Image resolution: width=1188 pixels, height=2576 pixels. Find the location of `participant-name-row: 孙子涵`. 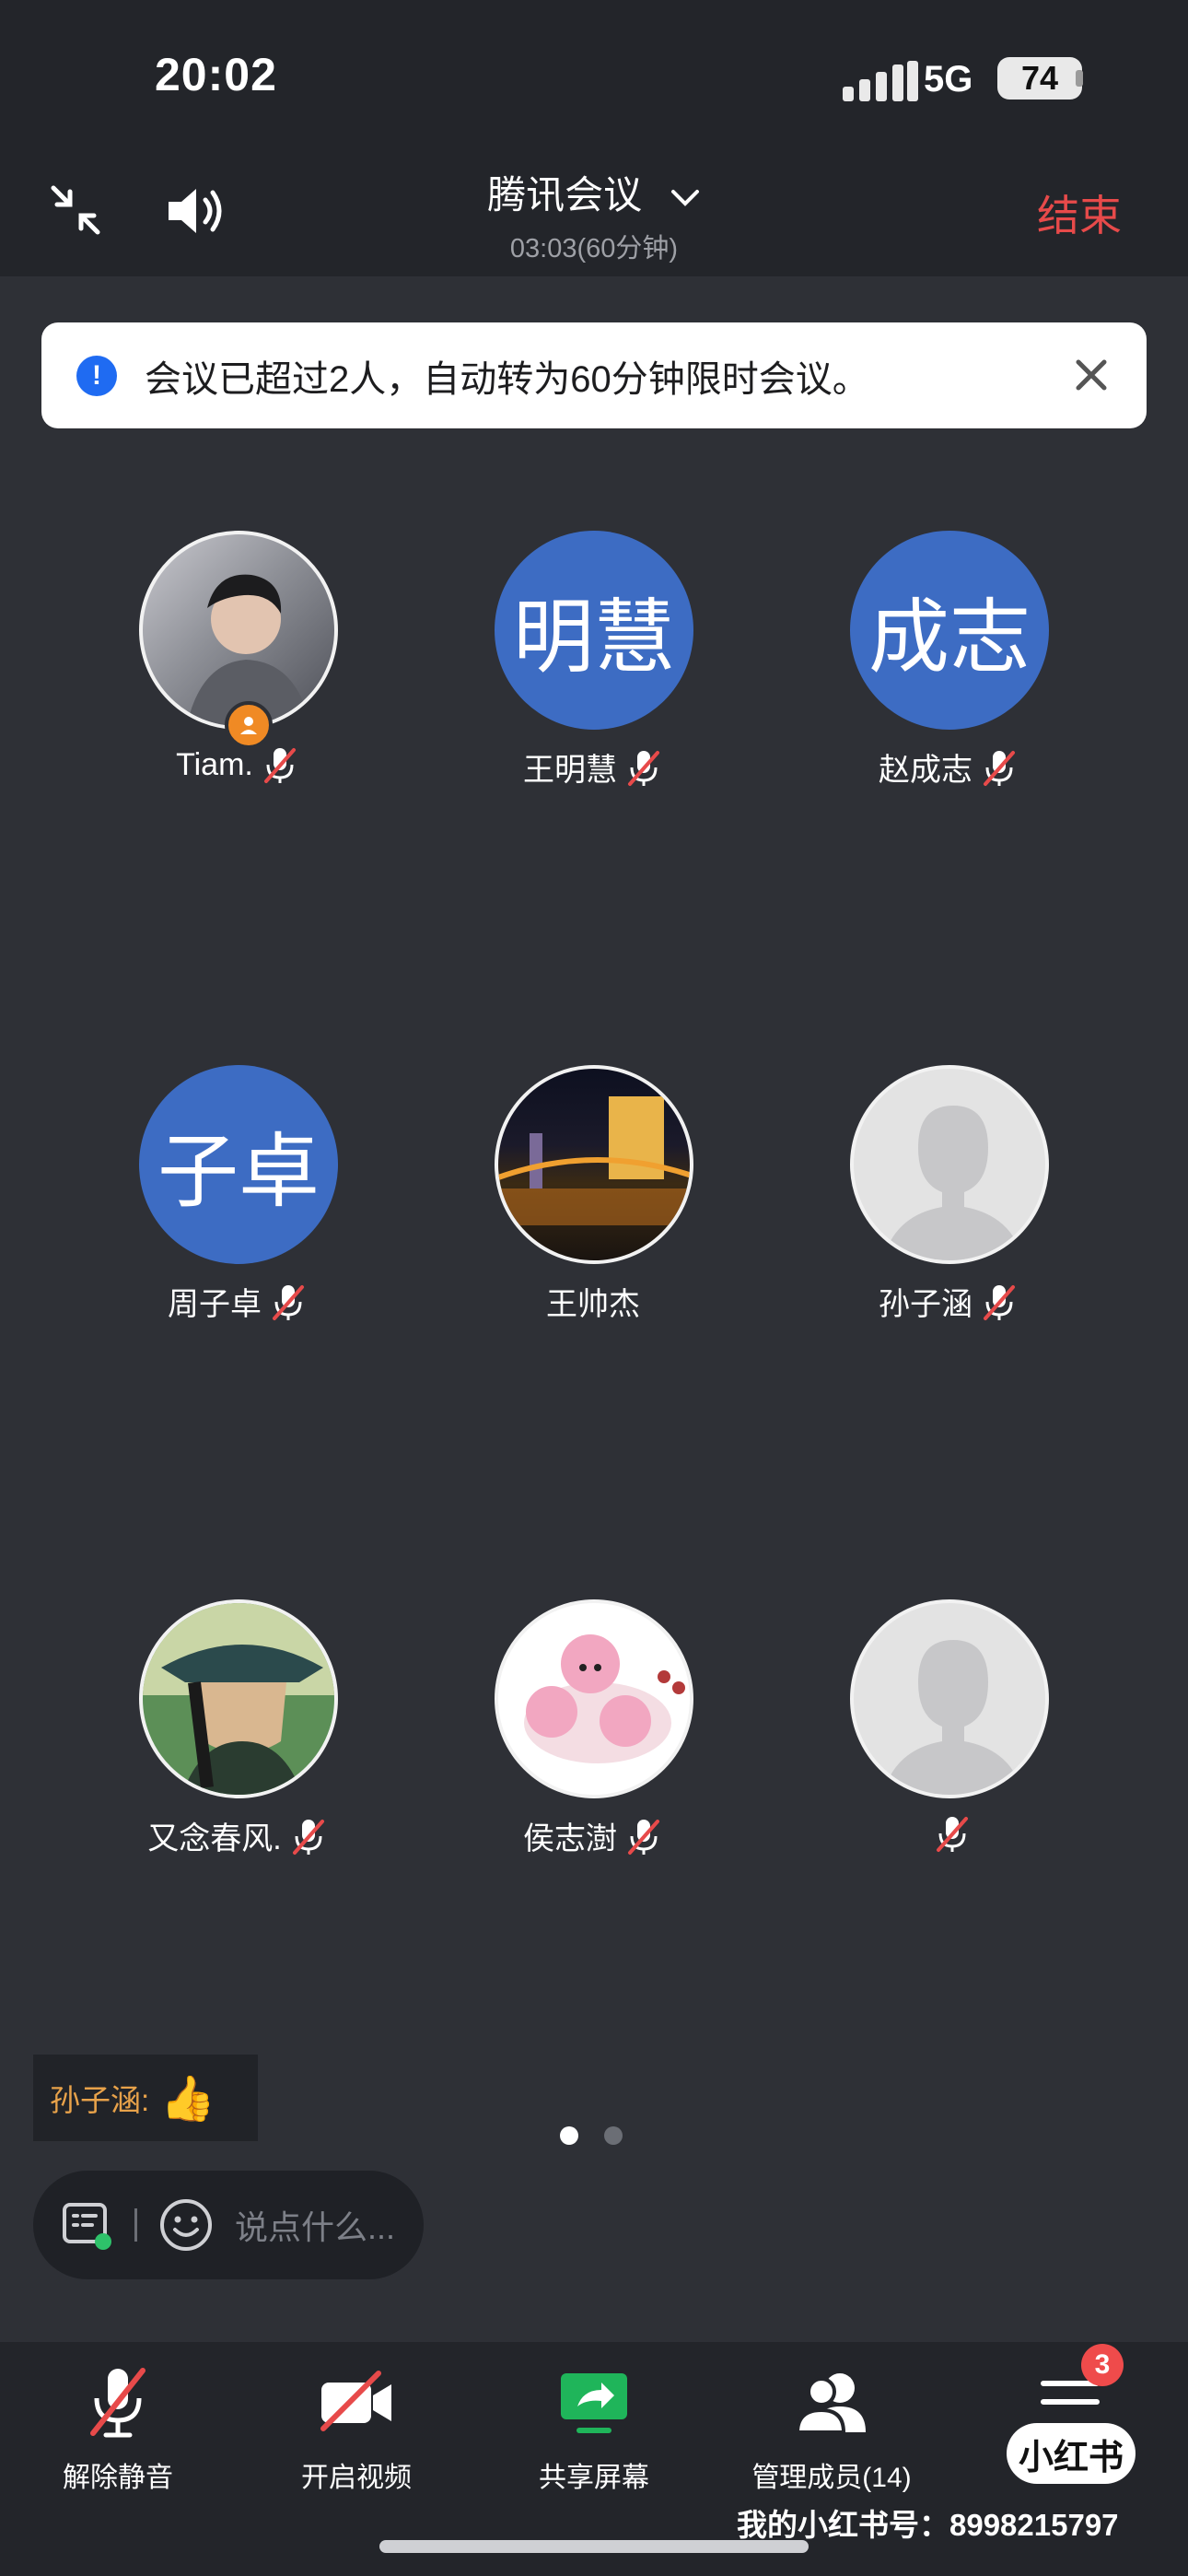

participant-name-row: 孙子涵 is located at coordinates (948, 1301).